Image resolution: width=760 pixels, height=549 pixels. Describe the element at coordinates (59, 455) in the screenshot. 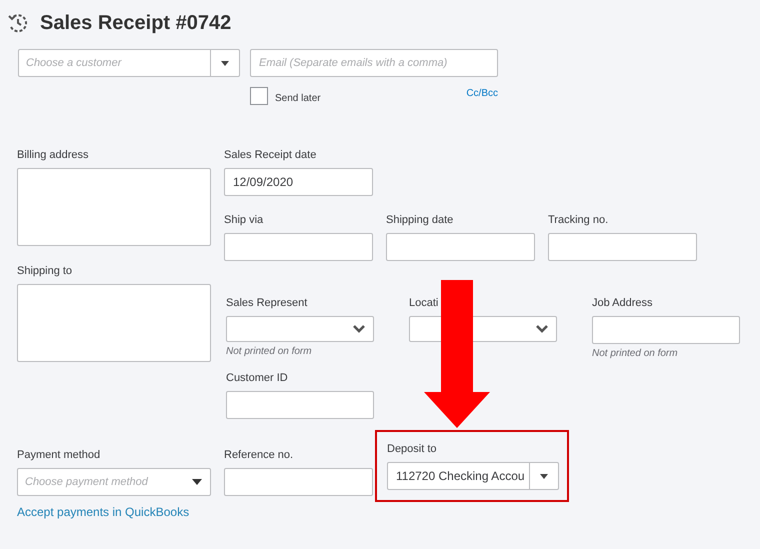

I see `field-label: Payment method` at that location.